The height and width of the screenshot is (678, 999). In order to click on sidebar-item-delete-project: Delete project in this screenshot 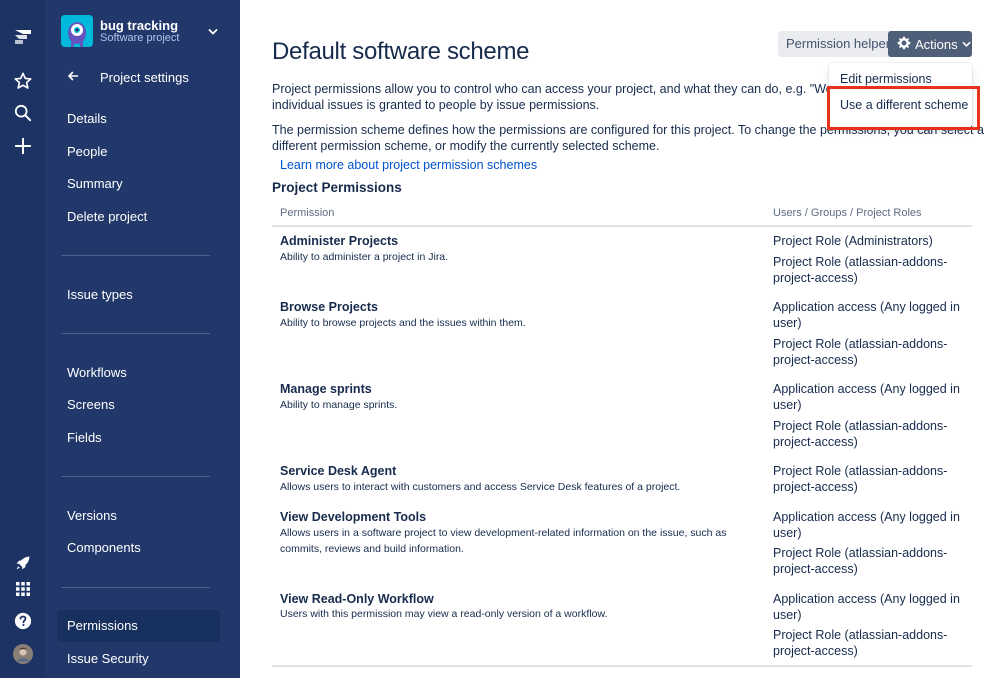, I will do `click(138, 217)`.